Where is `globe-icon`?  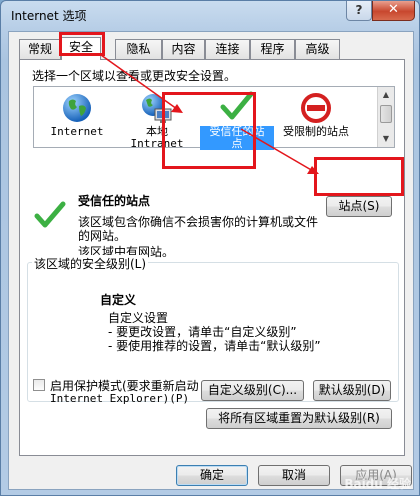
globe-icon is located at coordinates (77, 108).